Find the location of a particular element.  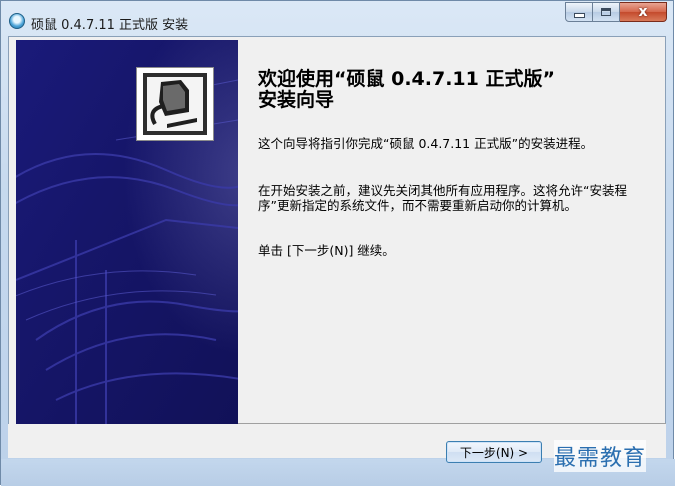

heading-line-1: 欢迎使用“硕鼠 0.4.7.11 正式版” is located at coordinates (406, 79).